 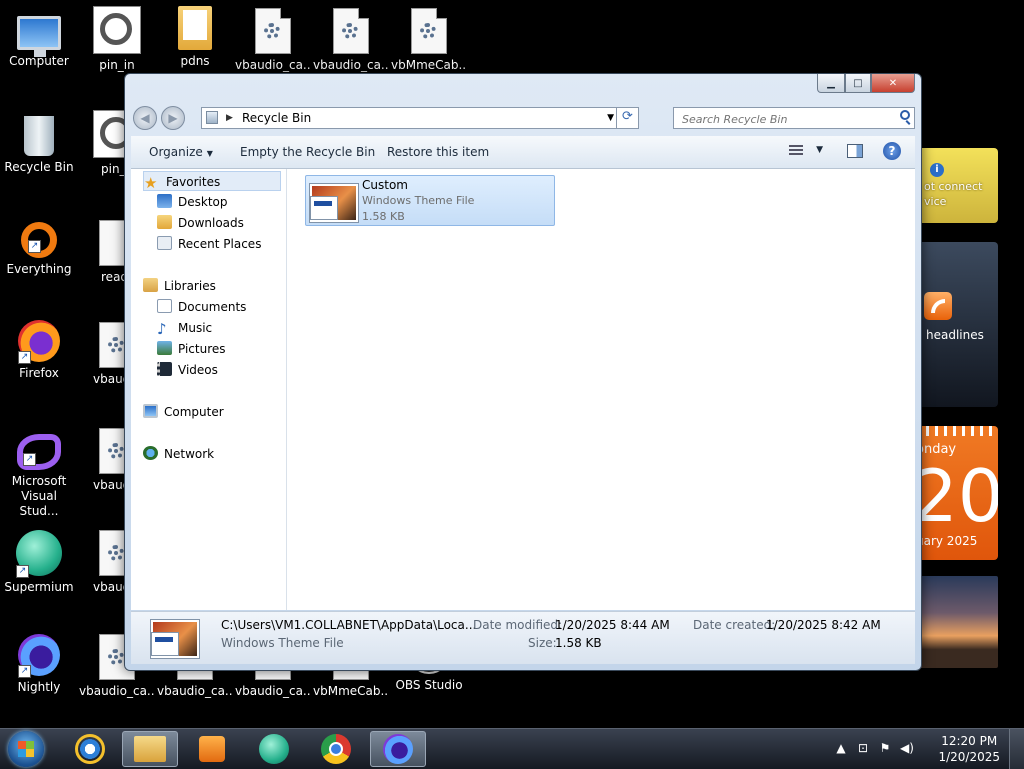 I want to click on desktop-icon-label: Nightly, so click(x=39, y=687).